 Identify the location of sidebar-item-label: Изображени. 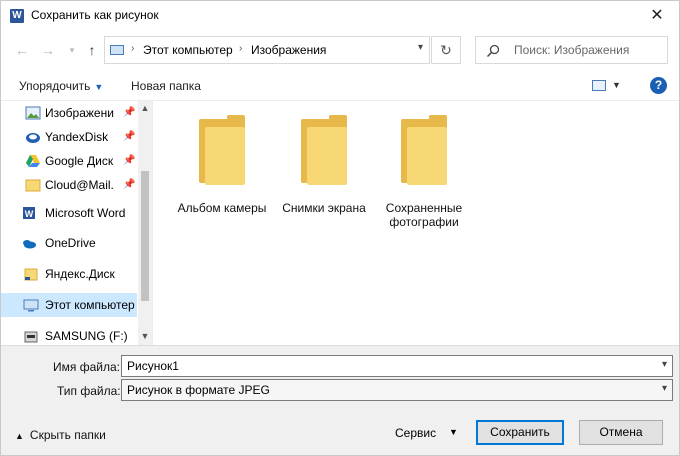
(79, 113).